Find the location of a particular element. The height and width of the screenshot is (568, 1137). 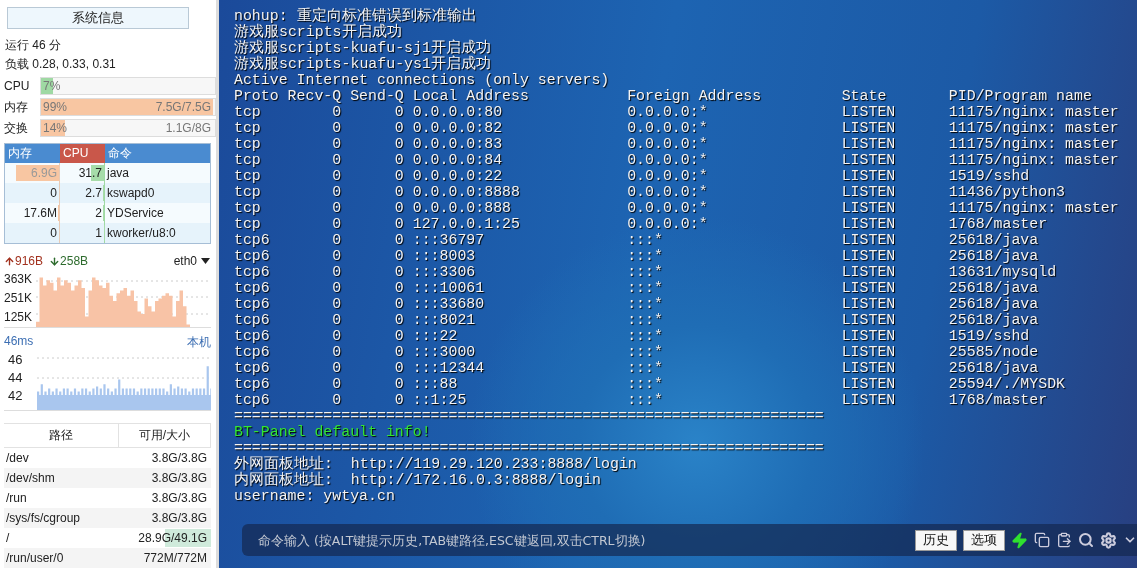

axis-tick: 125K is located at coordinates (19, 317).